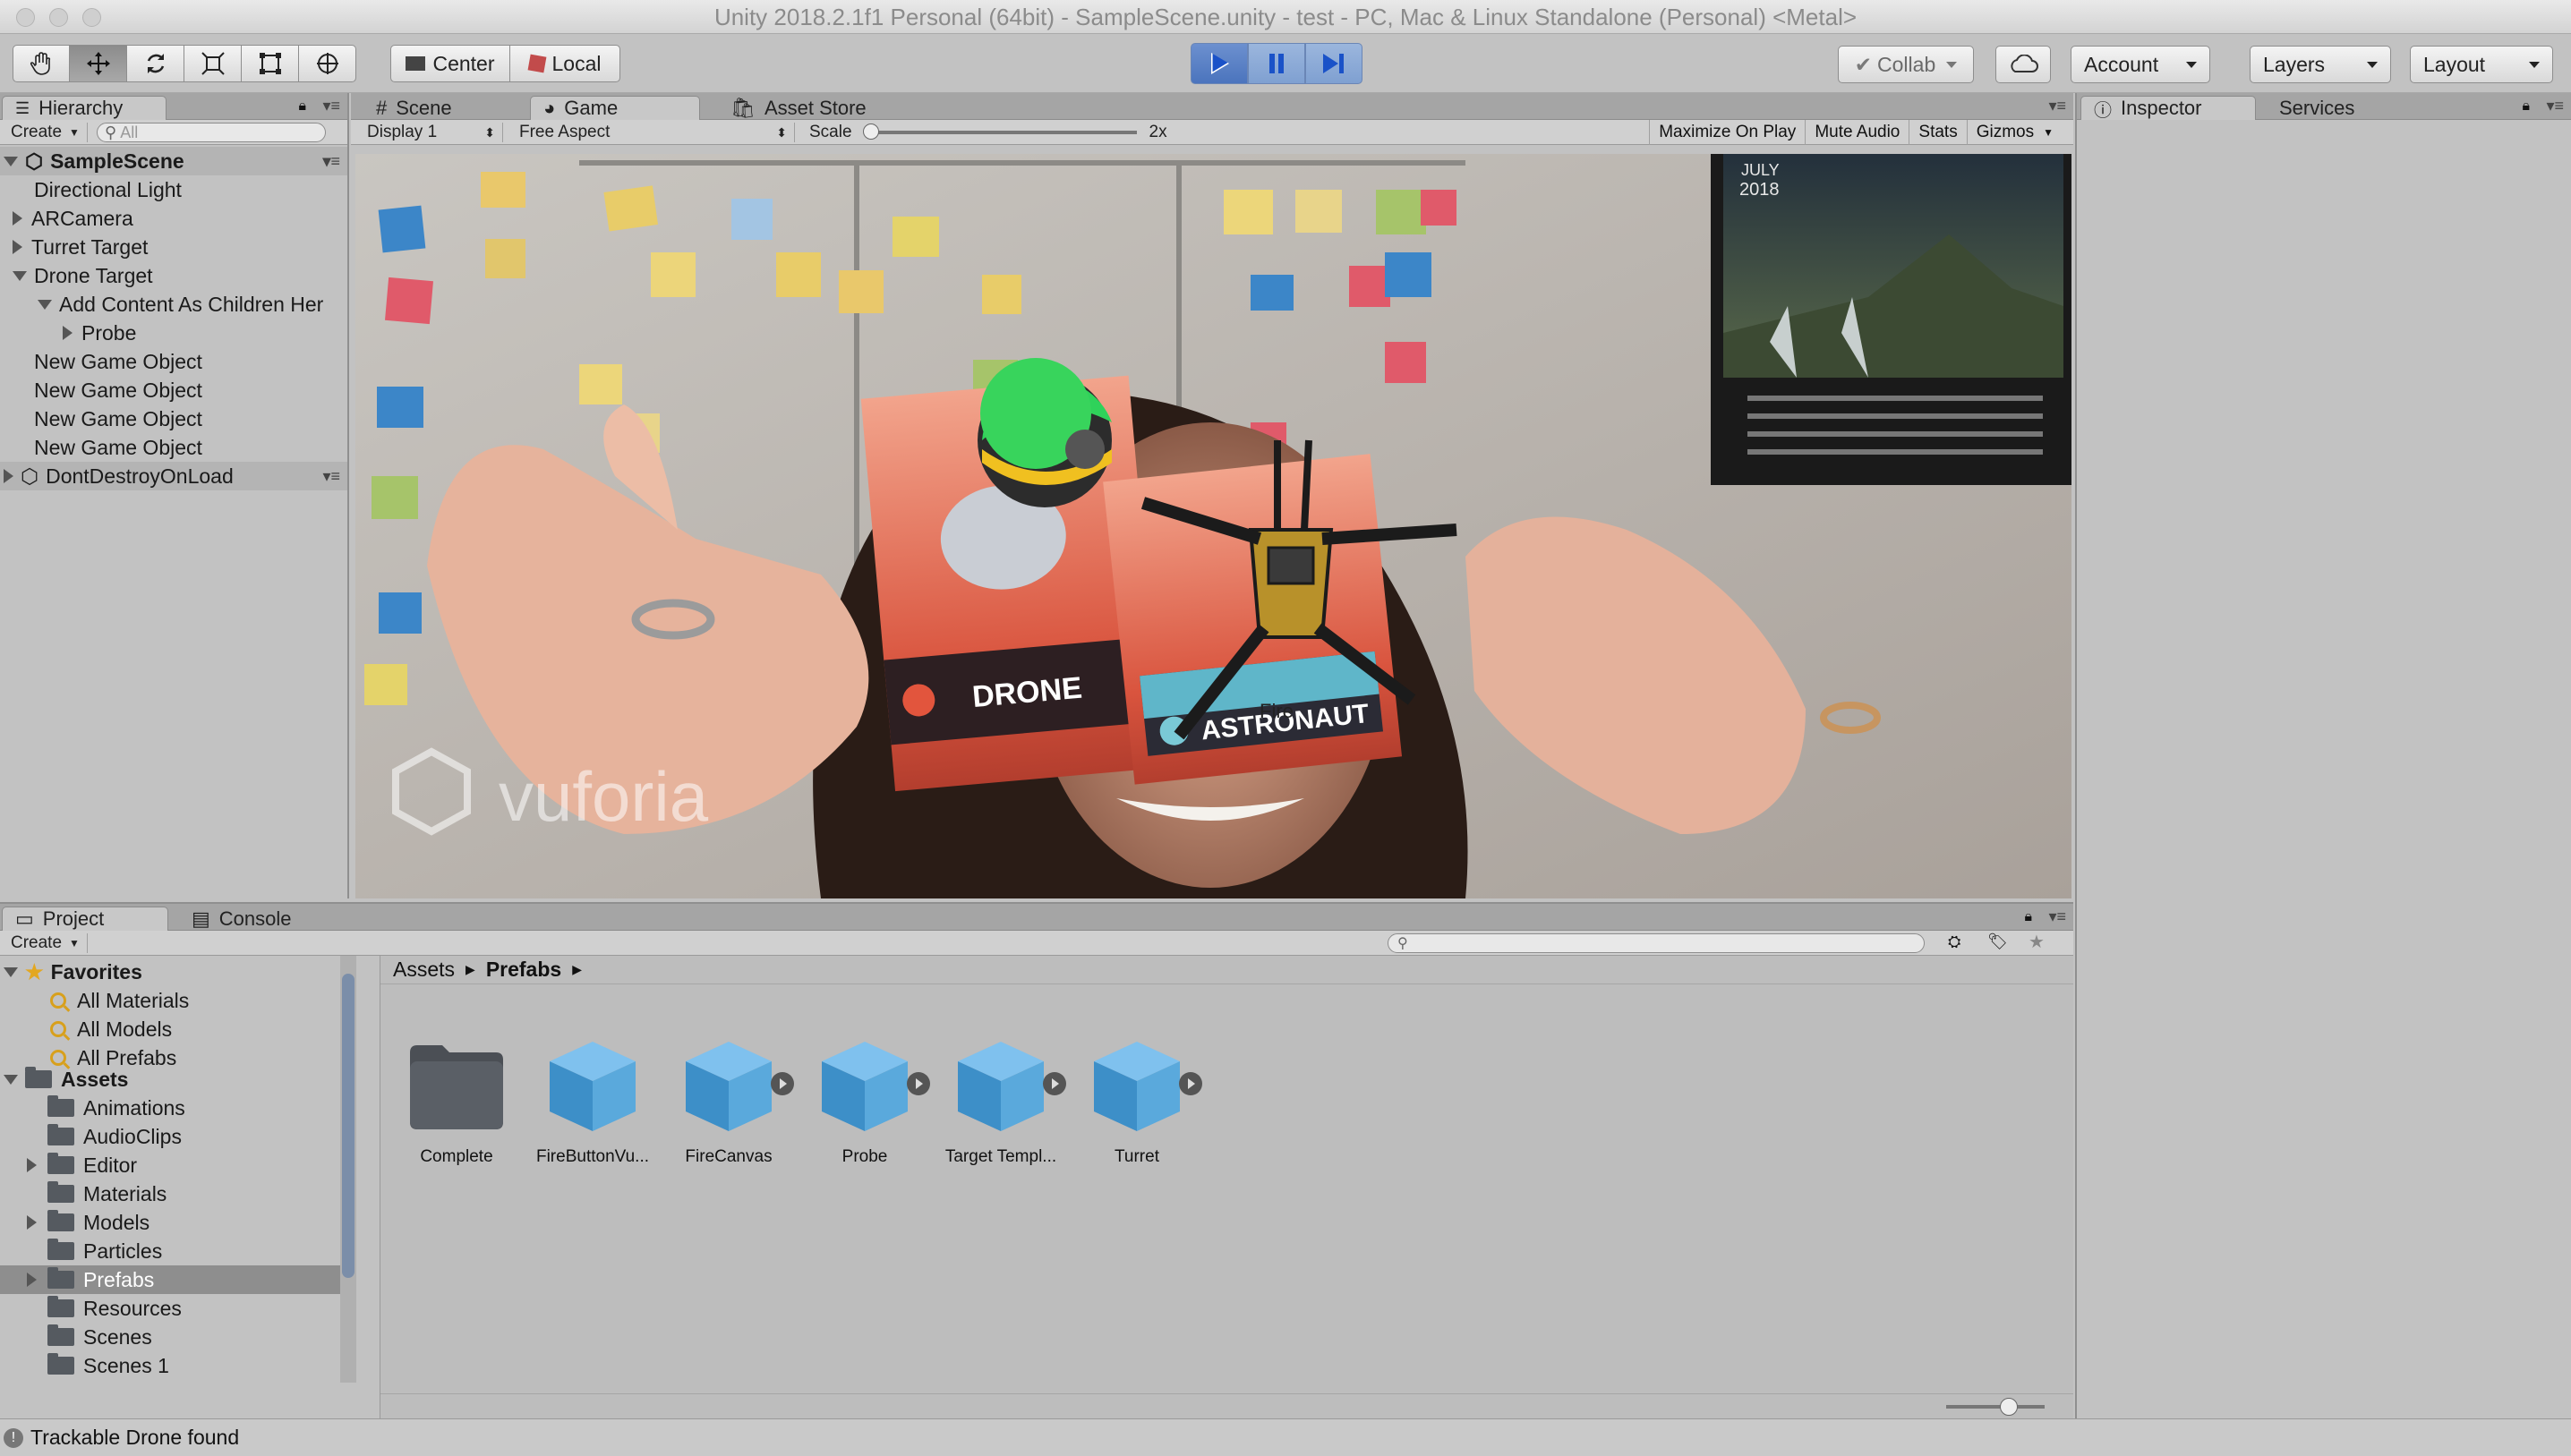 The image size is (2571, 1456). What do you see at coordinates (1137, 1102) in the screenshot?
I see `asset-item: Turret` at bounding box center [1137, 1102].